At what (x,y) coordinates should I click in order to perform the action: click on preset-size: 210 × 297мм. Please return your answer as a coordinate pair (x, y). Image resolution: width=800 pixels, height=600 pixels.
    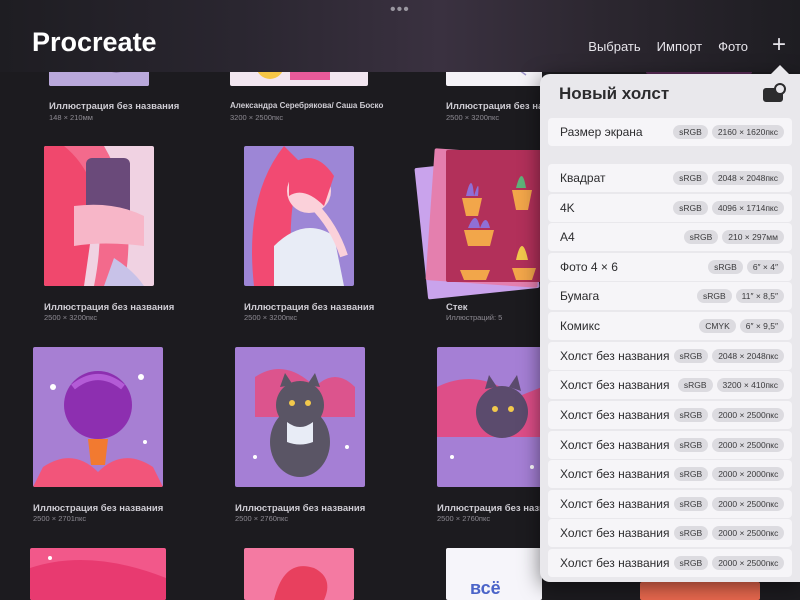
    Looking at the image, I should click on (753, 237).